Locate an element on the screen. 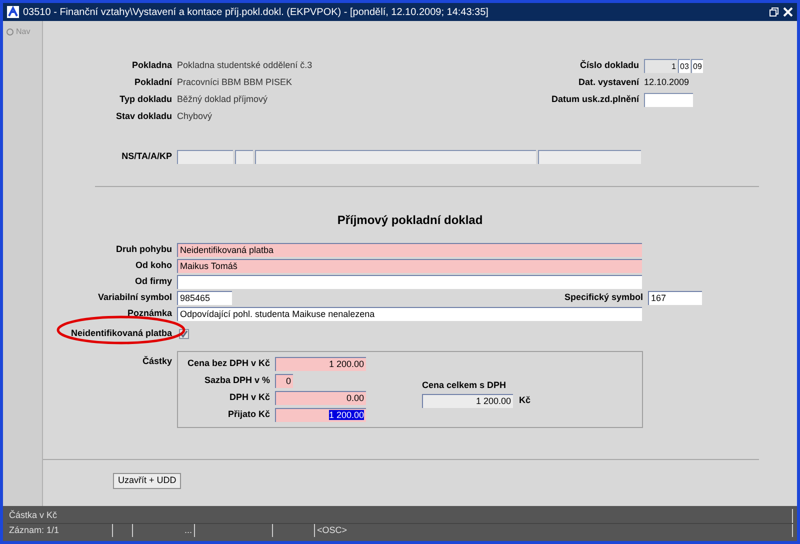 The height and width of the screenshot is (544, 800). field-value: Pracovníci BBM BBM PISEK is located at coordinates (234, 82).